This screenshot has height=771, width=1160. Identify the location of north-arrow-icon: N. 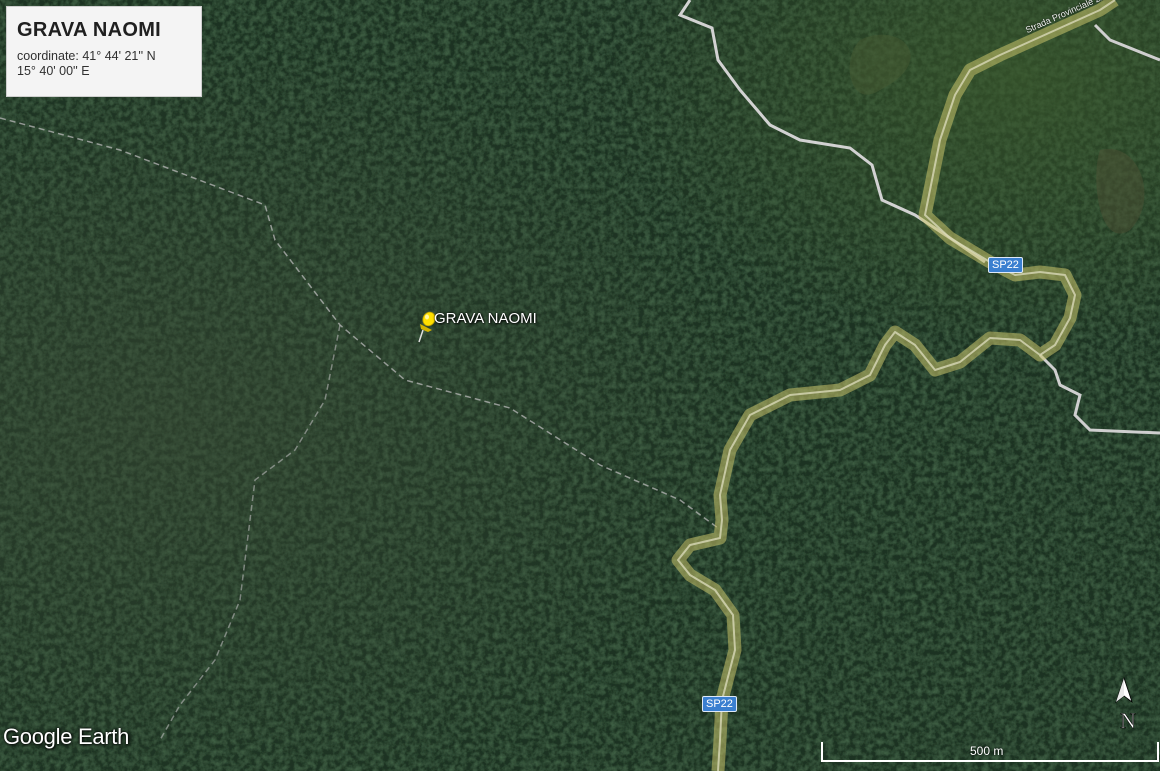
(1127, 706).